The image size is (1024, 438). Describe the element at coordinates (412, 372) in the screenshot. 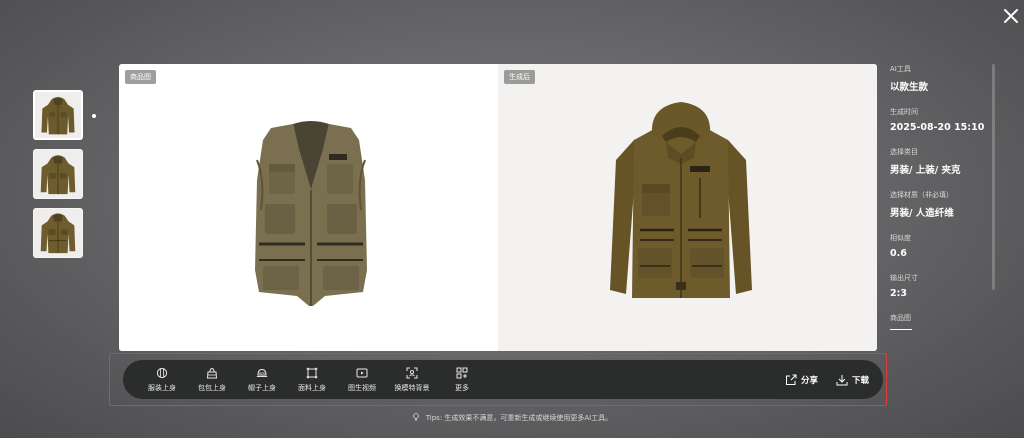

I see `scan-icon` at that location.